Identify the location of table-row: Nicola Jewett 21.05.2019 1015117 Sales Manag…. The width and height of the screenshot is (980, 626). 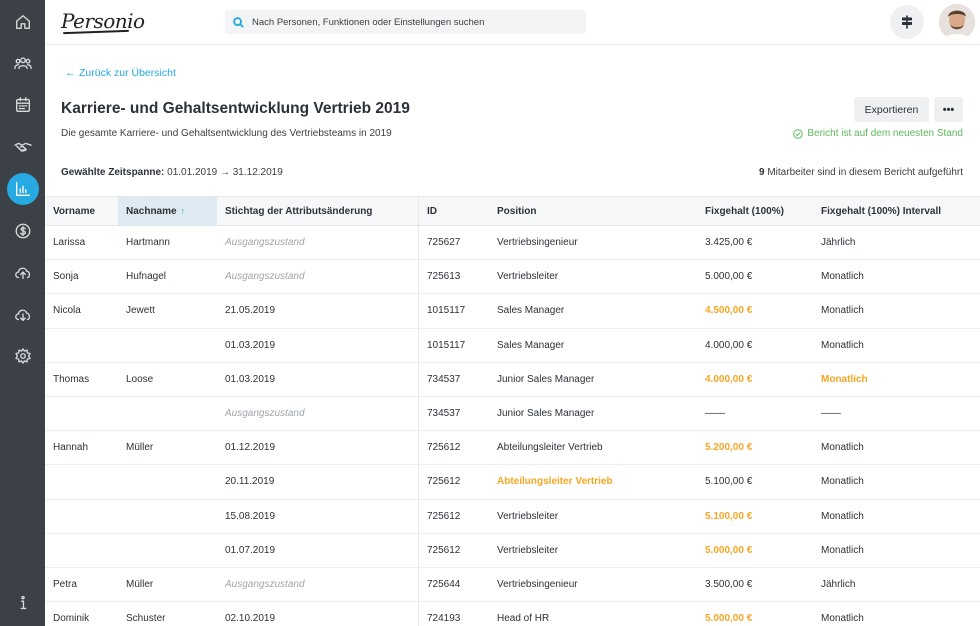
(512, 311).